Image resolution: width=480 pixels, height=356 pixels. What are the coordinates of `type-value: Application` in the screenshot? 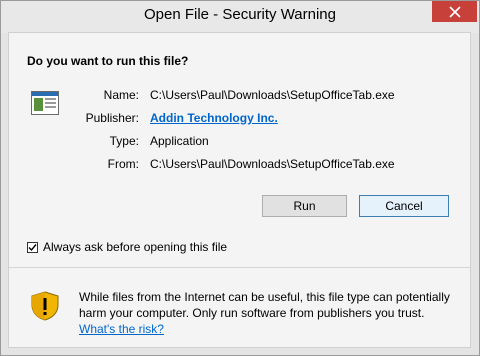 It's located at (179, 141).